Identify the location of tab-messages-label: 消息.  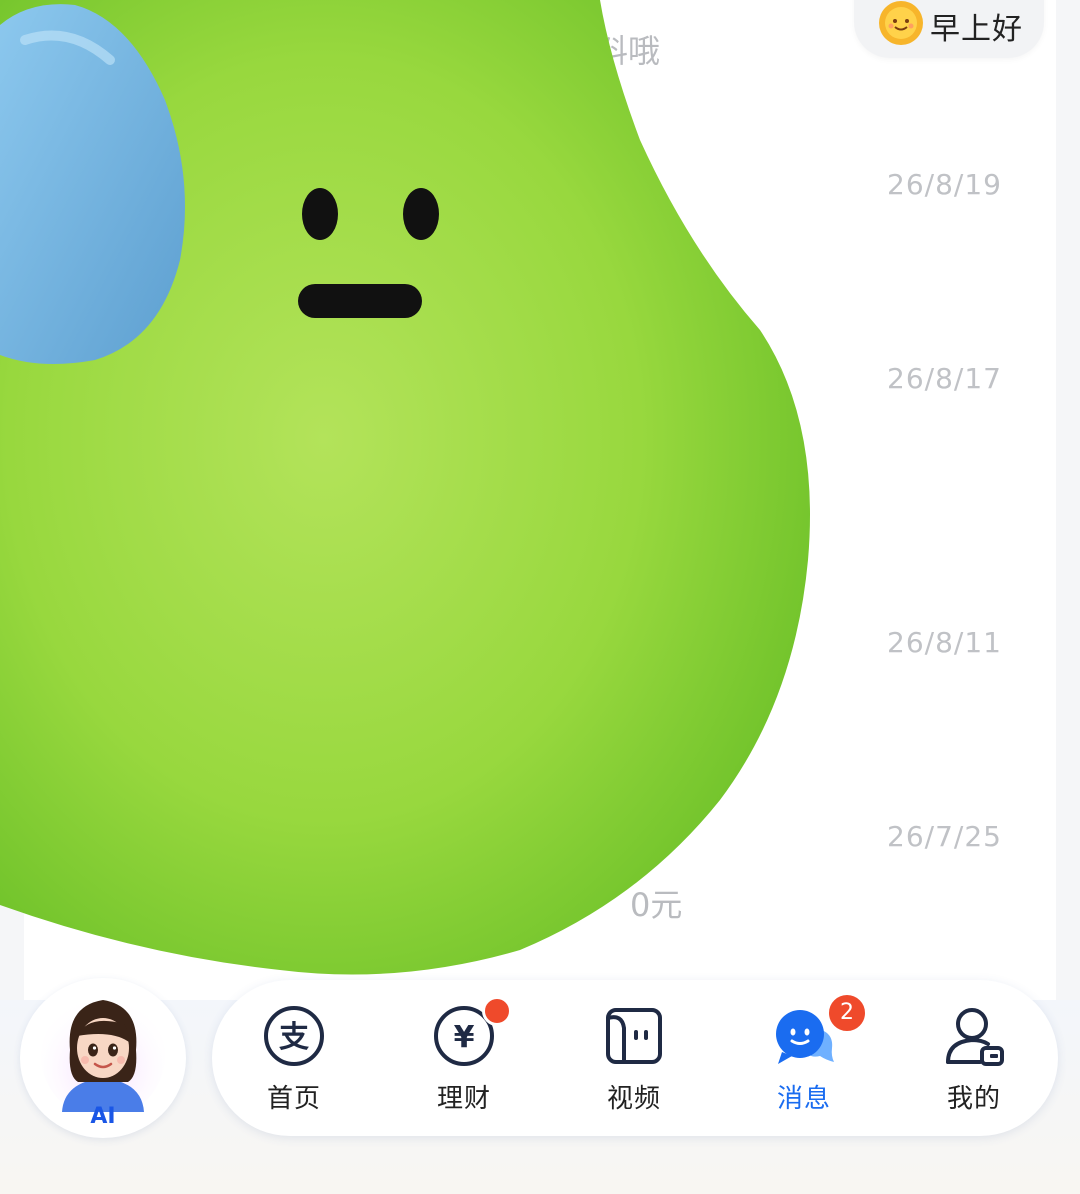
(803, 1099).